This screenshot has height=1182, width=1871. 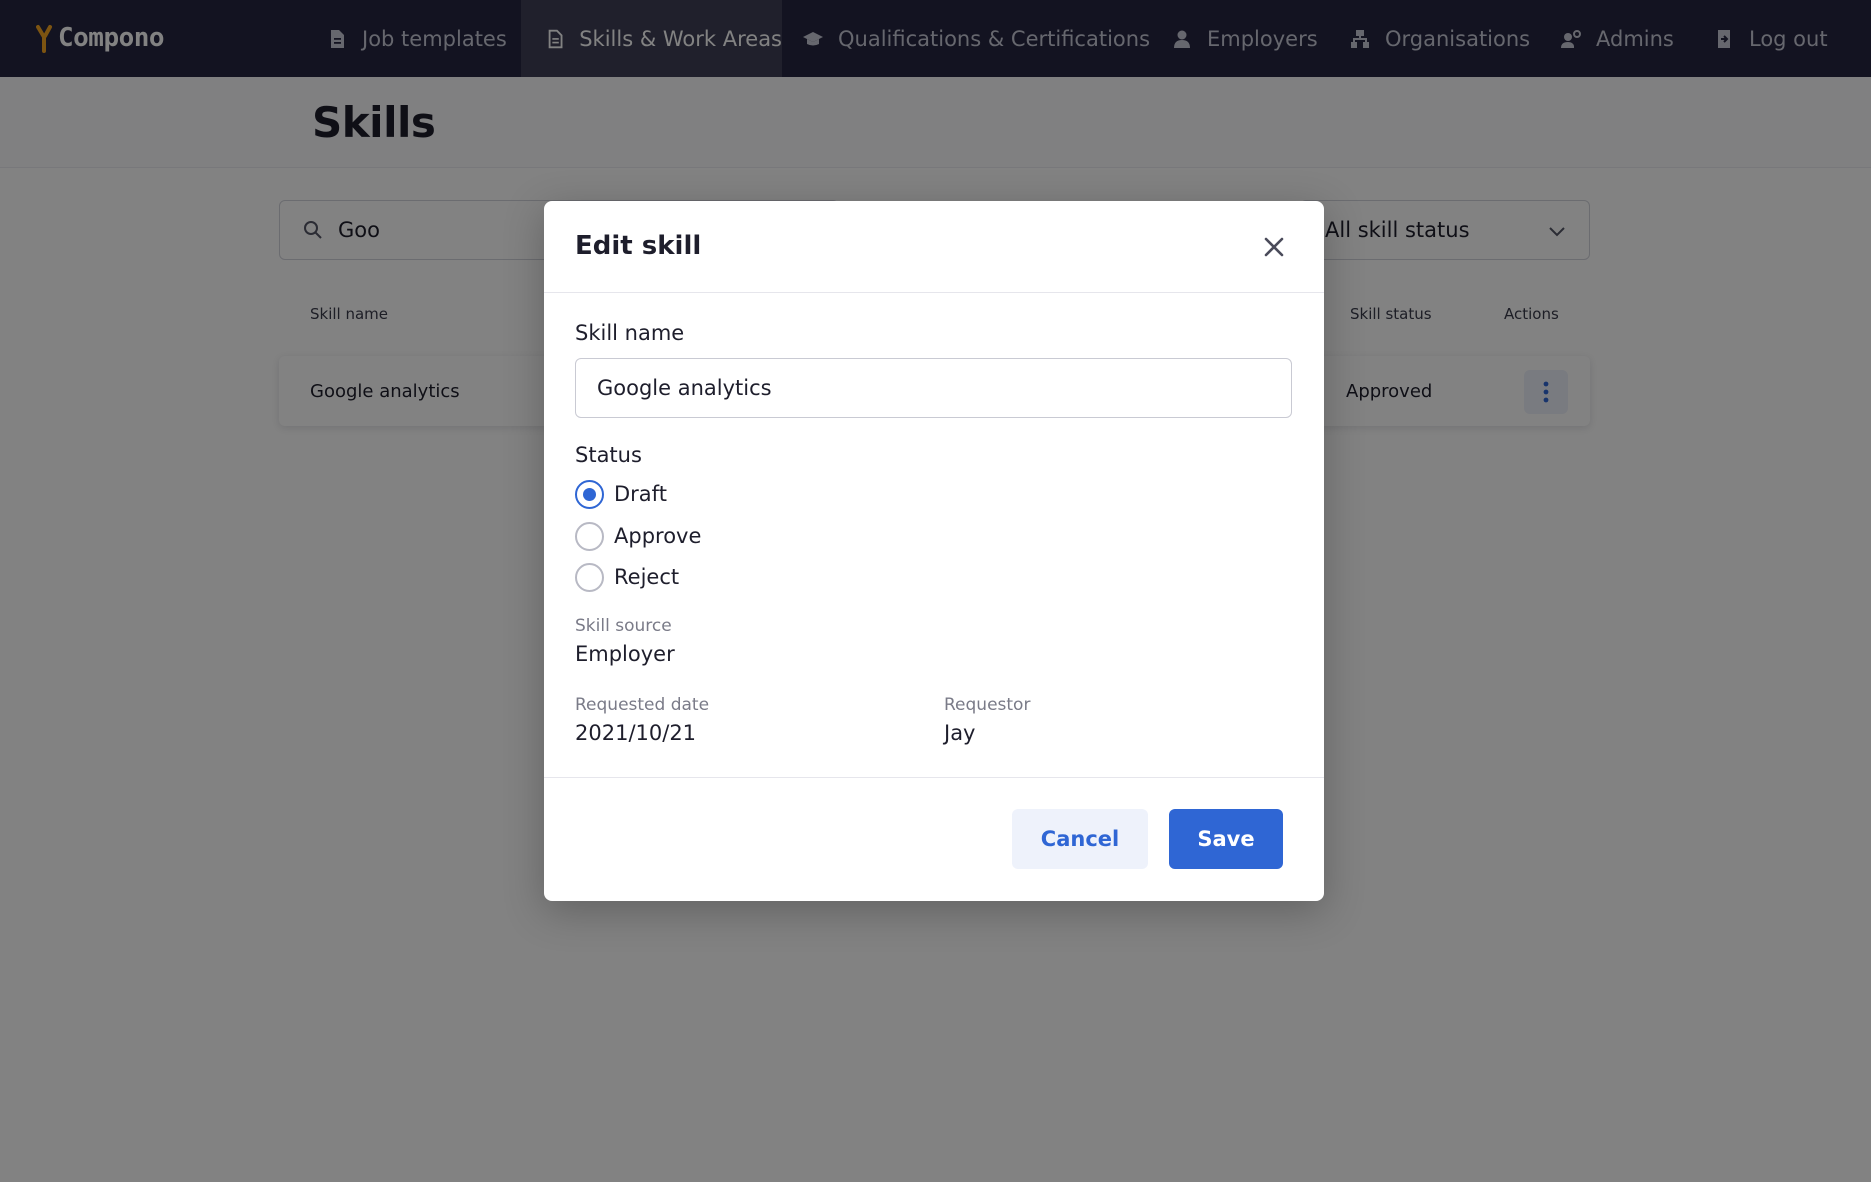 What do you see at coordinates (625, 654) in the screenshot?
I see `skill-source-value: Employer` at bounding box center [625, 654].